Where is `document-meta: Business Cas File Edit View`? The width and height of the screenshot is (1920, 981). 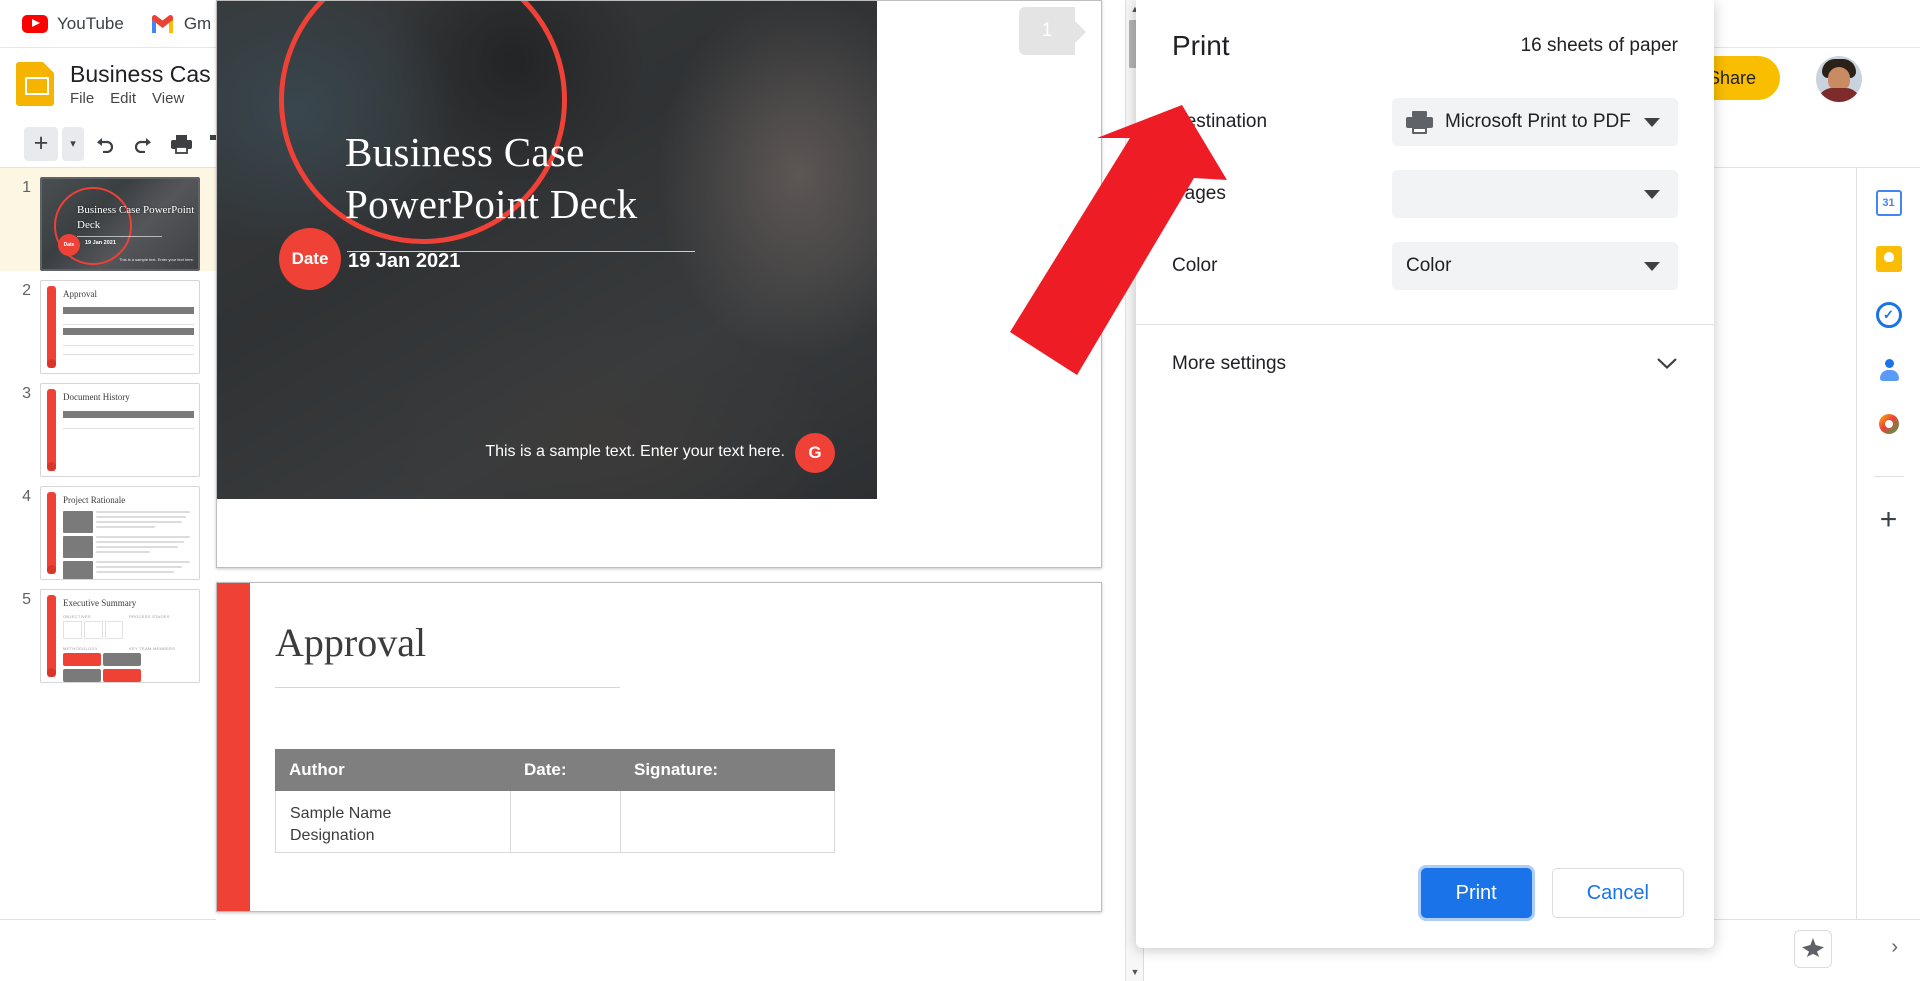 document-meta: Business Cas File Edit View is located at coordinates (140, 84).